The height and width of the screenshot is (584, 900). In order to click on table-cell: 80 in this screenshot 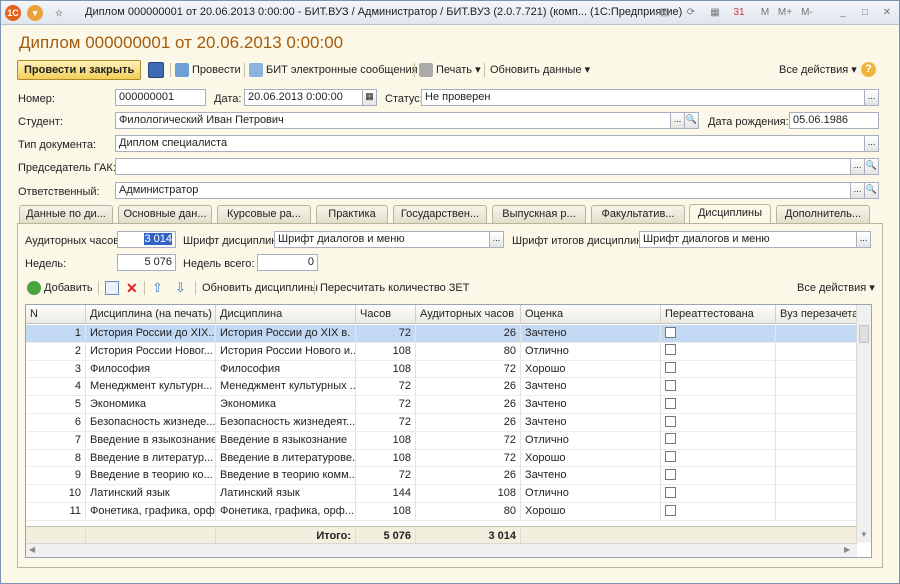, I will do `click(468, 351)`.